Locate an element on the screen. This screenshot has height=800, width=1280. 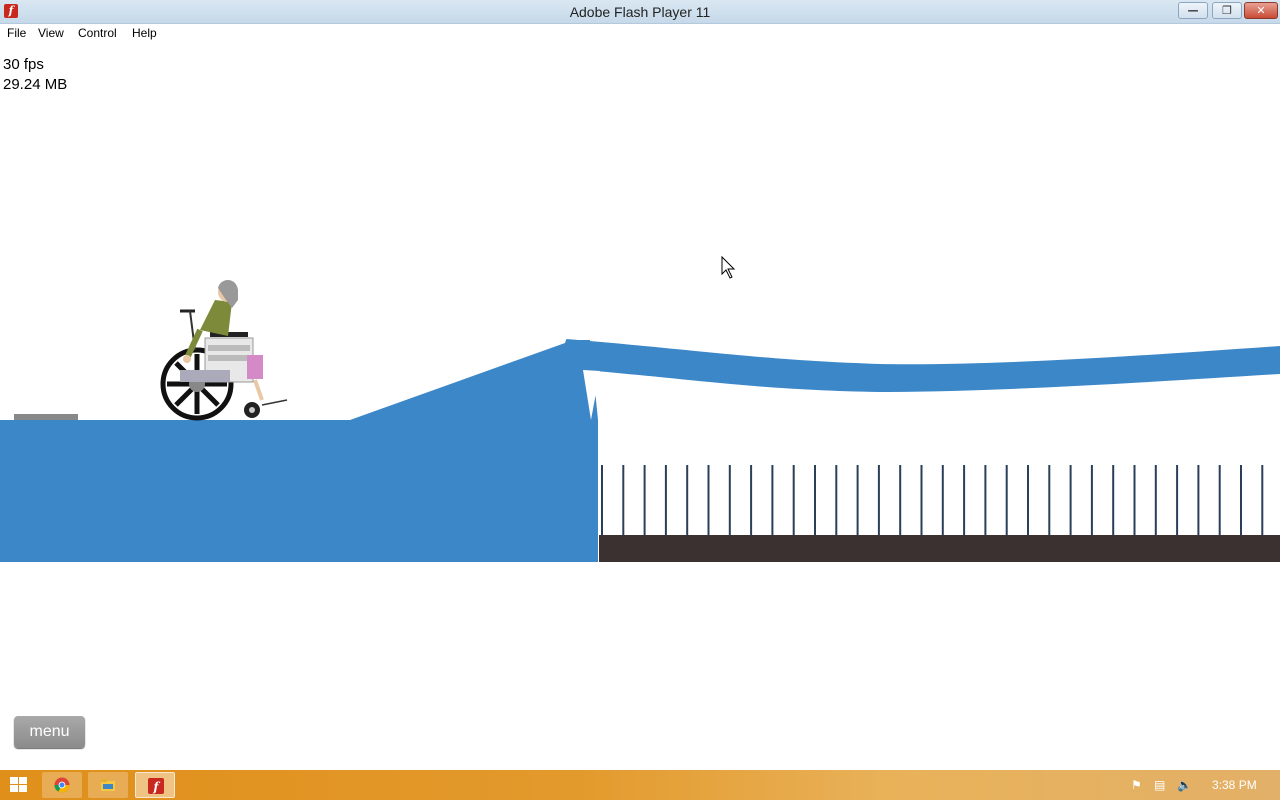
memory-usage: 29.24 MB is located at coordinates (35, 84).